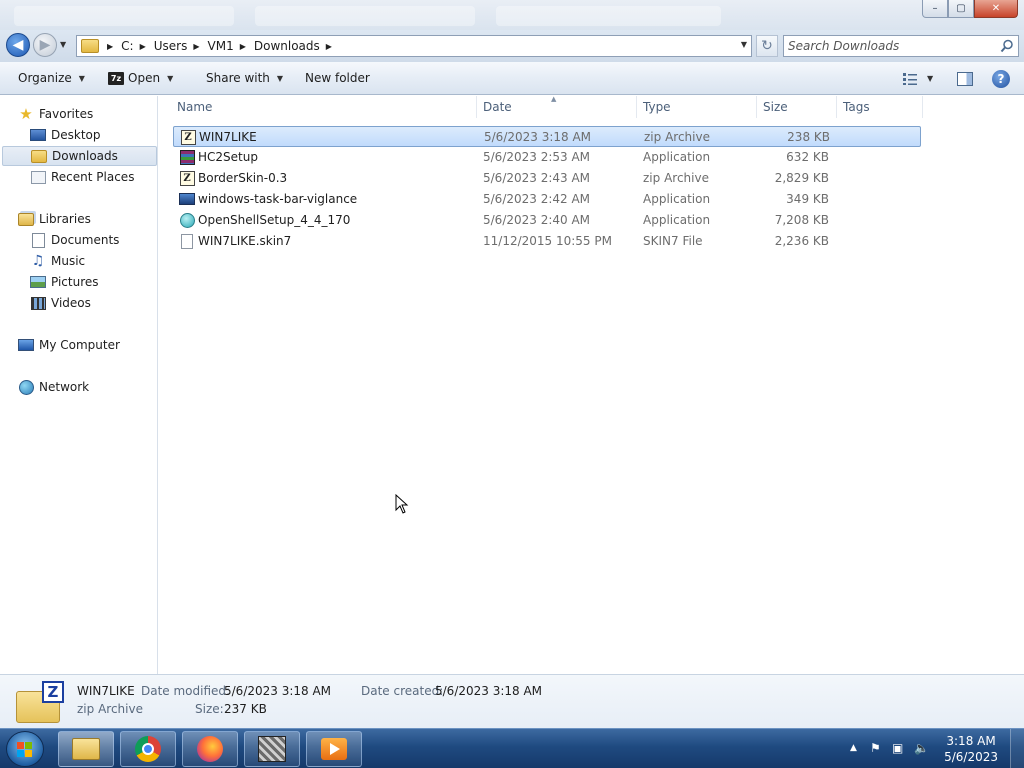 This screenshot has height=768, width=1024. I want to click on back-button: ◀, so click(18, 45).